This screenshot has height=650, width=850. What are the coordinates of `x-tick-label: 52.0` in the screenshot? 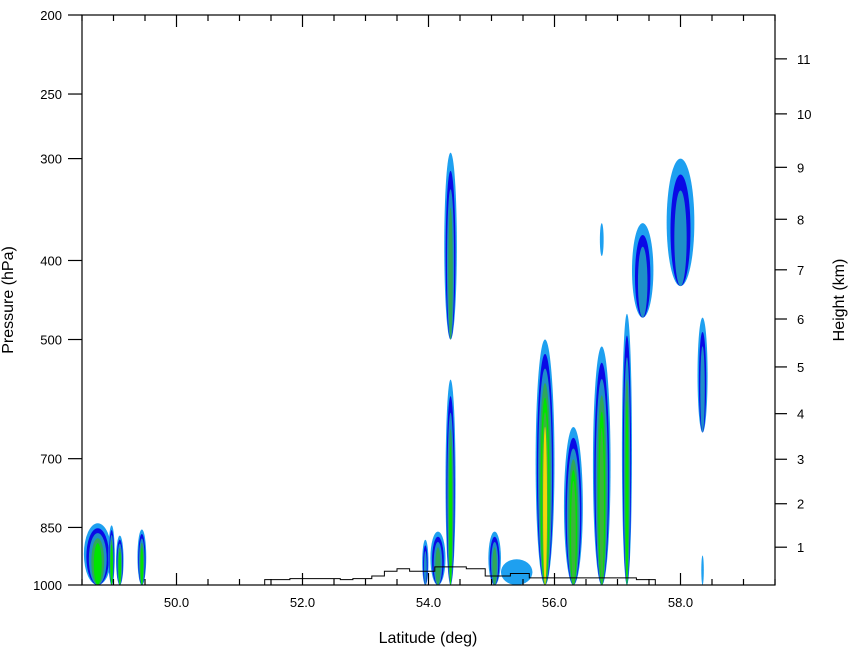 It's located at (302, 602).